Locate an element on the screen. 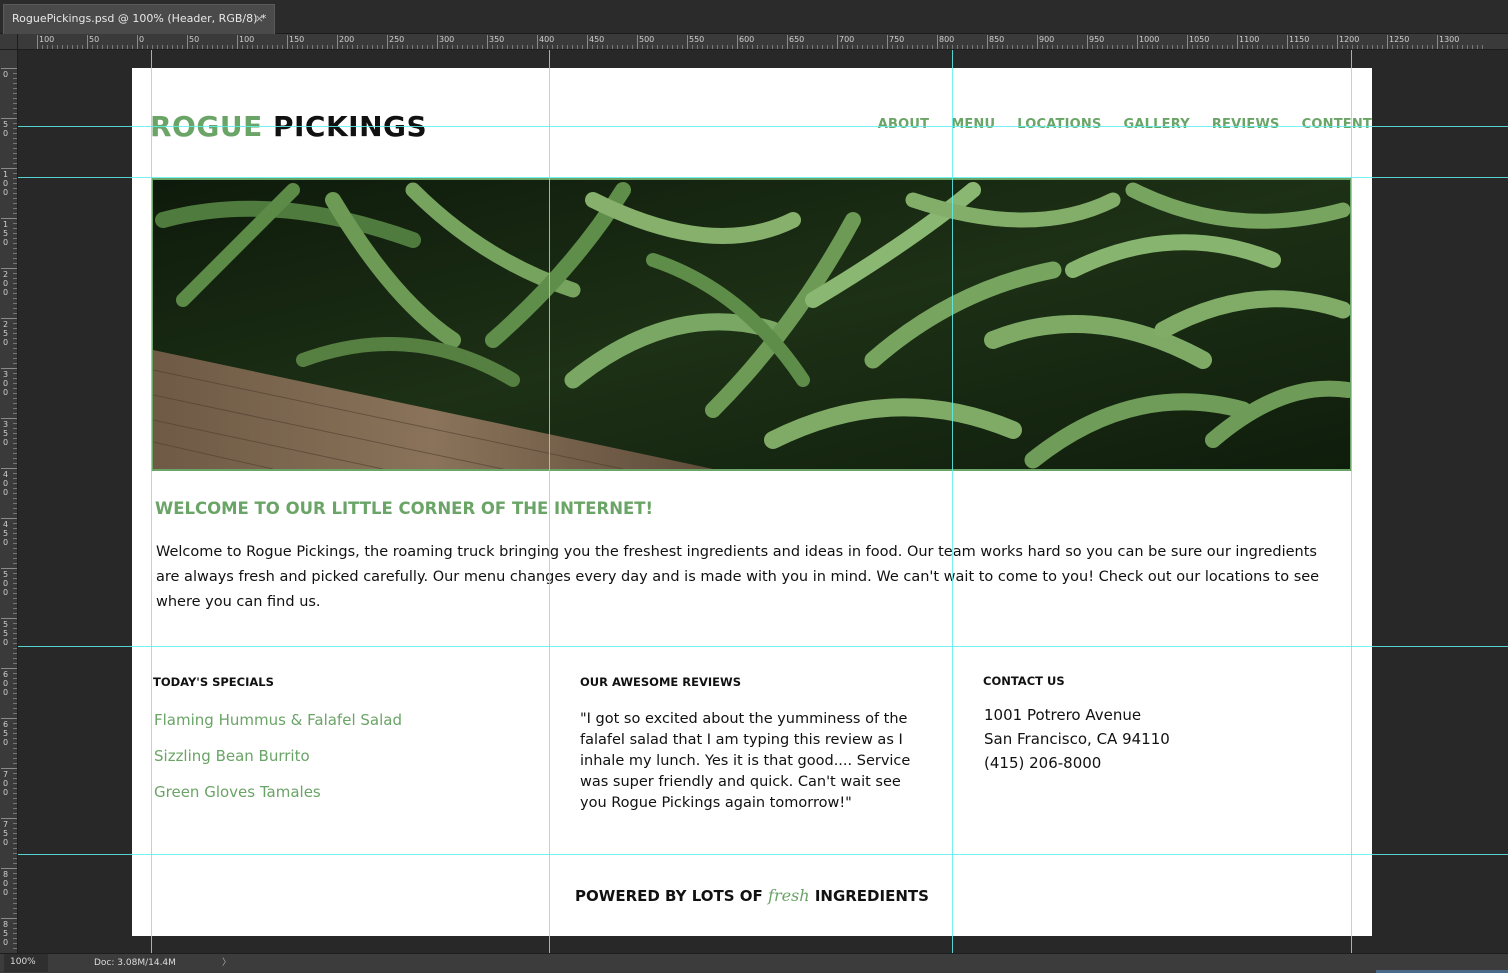 This screenshot has width=1508, height=973. nav-item-gallery: GALLERY is located at coordinates (1157, 124).